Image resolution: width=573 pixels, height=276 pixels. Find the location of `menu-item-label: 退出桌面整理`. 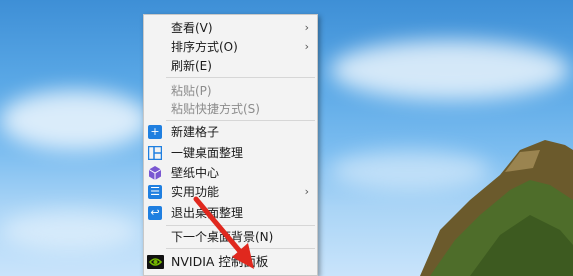

menu-item-label: 退出桌面整理 is located at coordinates (207, 213).